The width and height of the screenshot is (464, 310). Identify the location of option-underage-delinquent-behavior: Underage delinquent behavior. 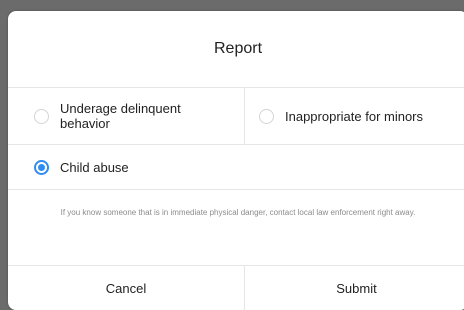
(138, 116).